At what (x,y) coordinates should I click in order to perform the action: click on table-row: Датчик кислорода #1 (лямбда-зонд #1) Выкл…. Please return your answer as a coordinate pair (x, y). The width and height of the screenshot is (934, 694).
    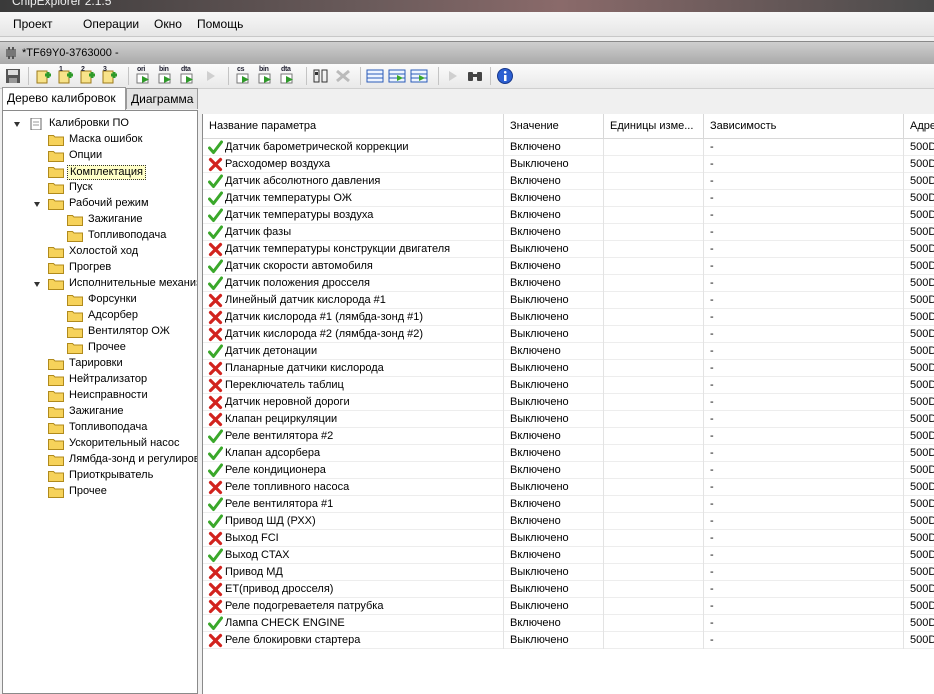
    Looking at the image, I should click on (568, 317).